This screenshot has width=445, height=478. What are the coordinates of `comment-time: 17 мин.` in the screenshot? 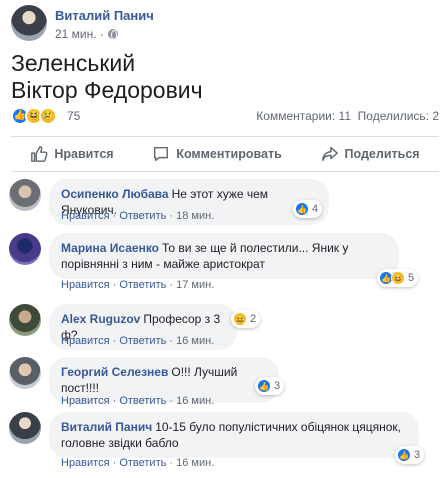 It's located at (195, 285).